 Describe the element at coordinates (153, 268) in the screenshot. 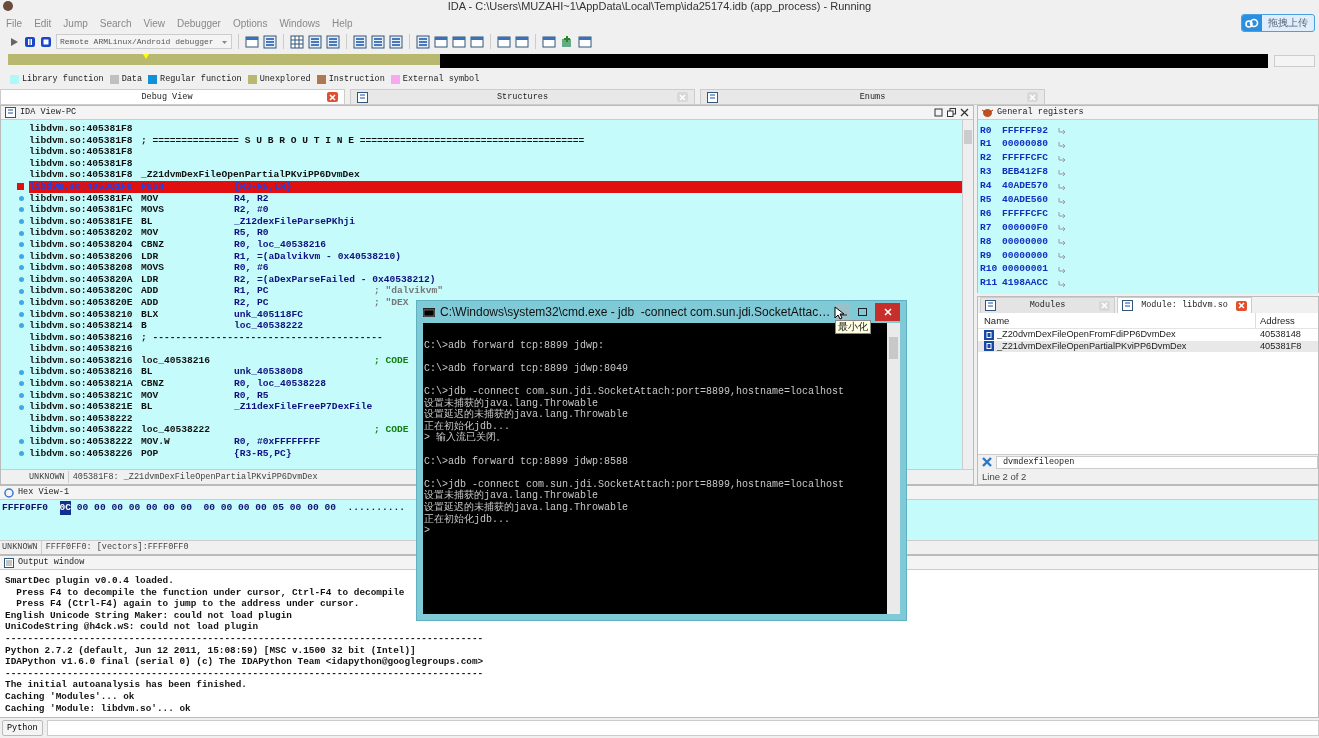

I see `code-mnemonic: MOVS` at that location.